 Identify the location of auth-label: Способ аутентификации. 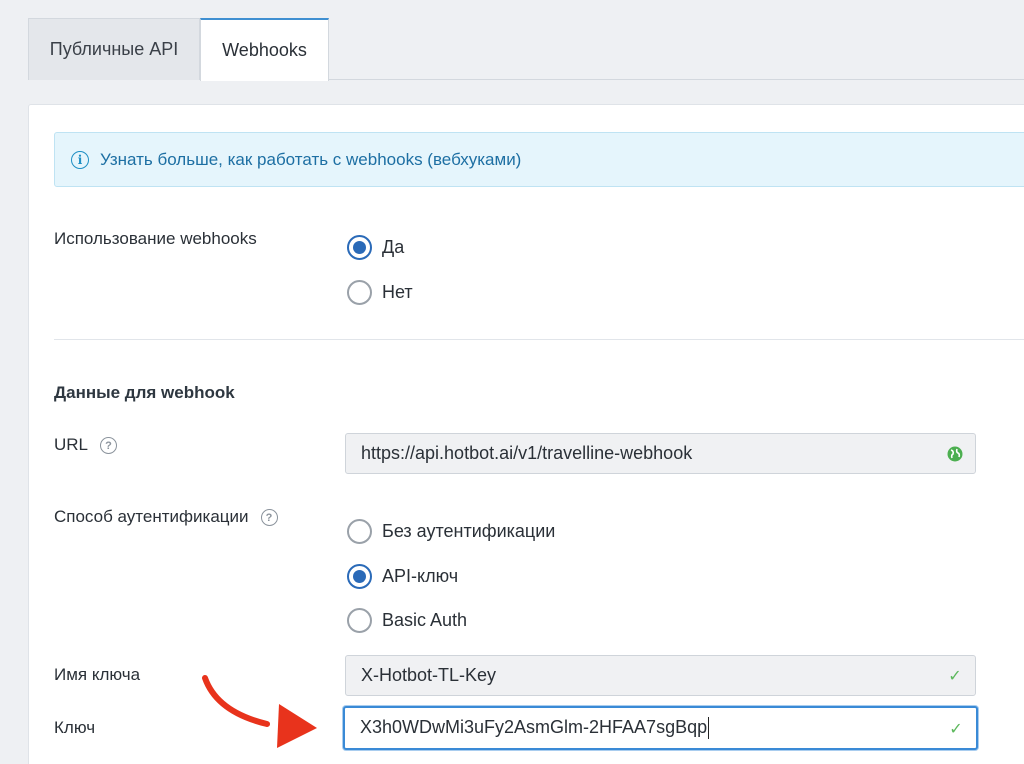
(151, 516).